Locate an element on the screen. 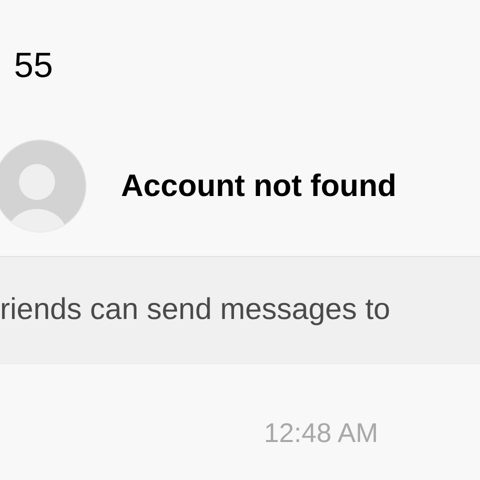  notice-text: riends can send messages to is located at coordinates (195, 310).